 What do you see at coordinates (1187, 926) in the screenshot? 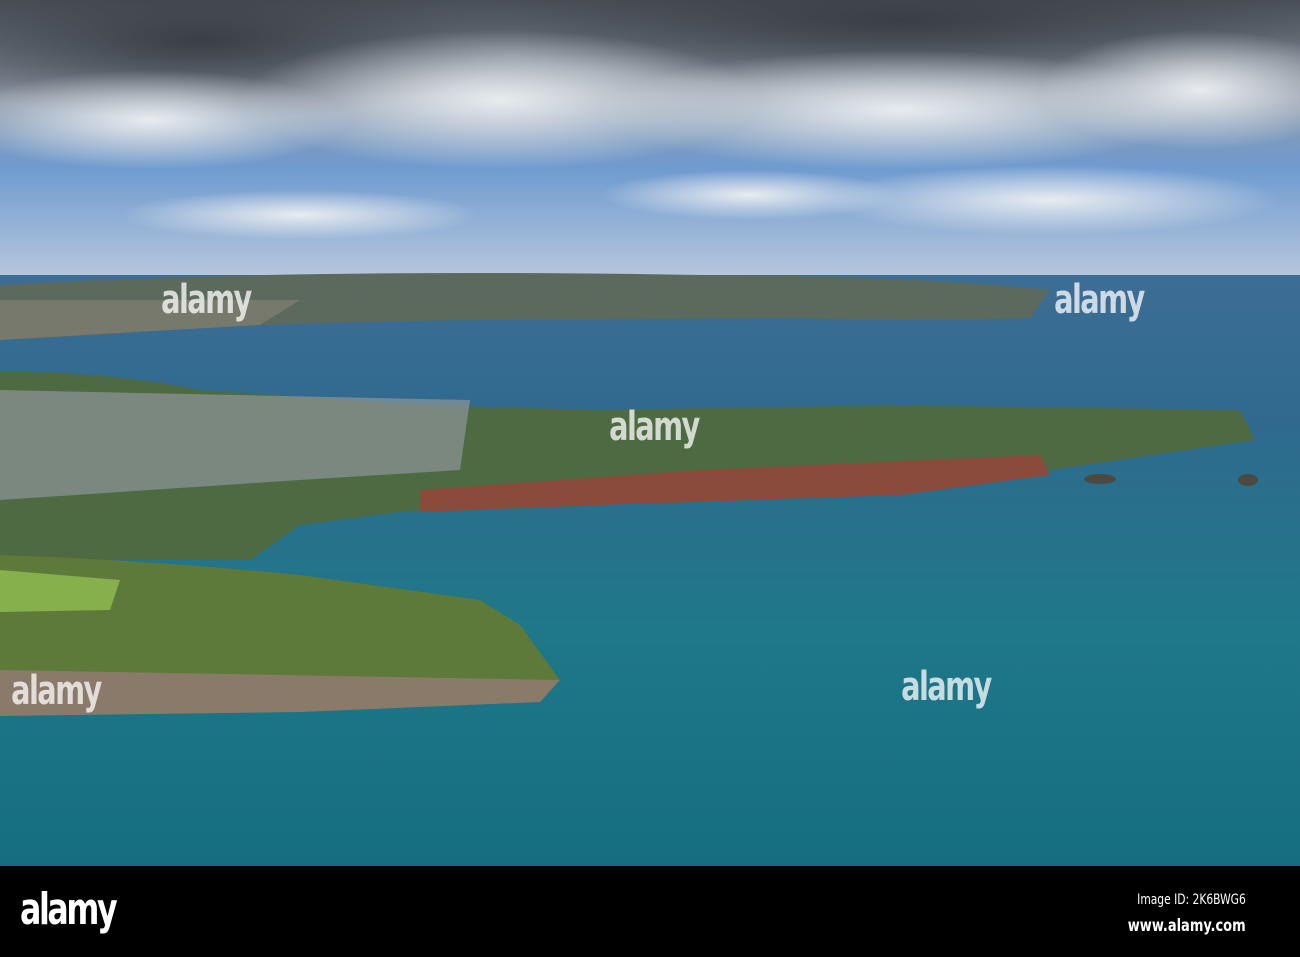
I see `site-url: www.alamy.com` at bounding box center [1187, 926].